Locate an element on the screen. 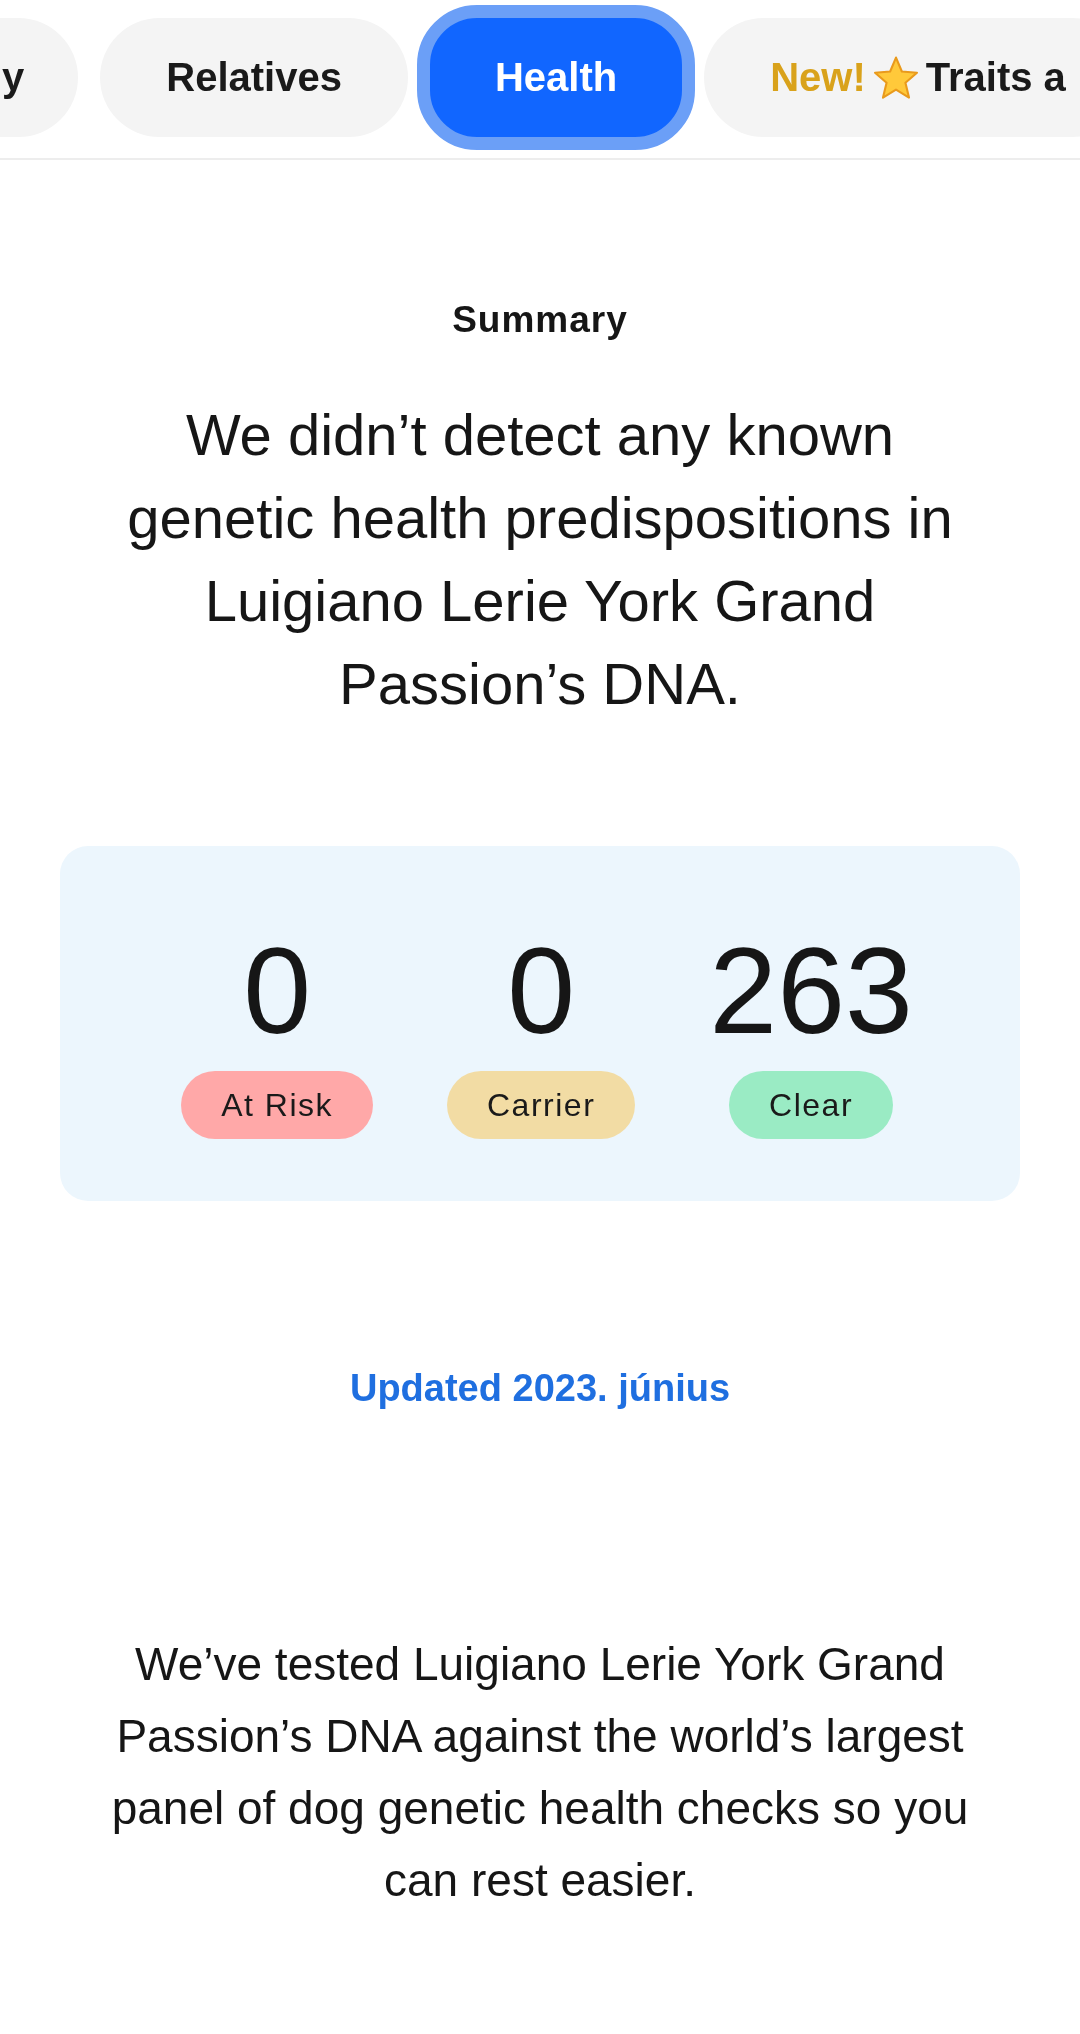  updated-link: Updated 2023. június is located at coordinates (540, 1388).